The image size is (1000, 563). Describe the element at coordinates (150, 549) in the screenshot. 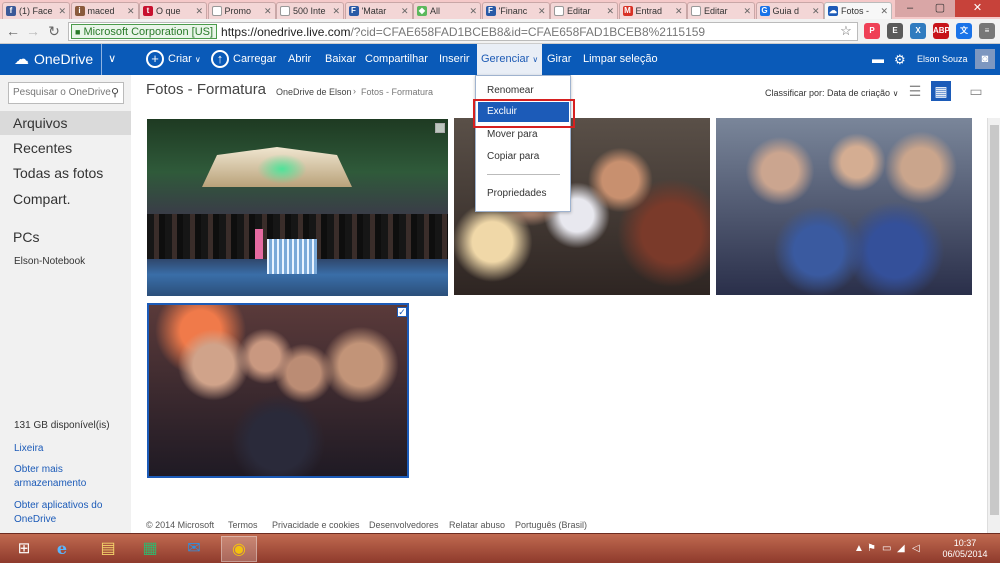

I see `store-icon: ▦` at that location.